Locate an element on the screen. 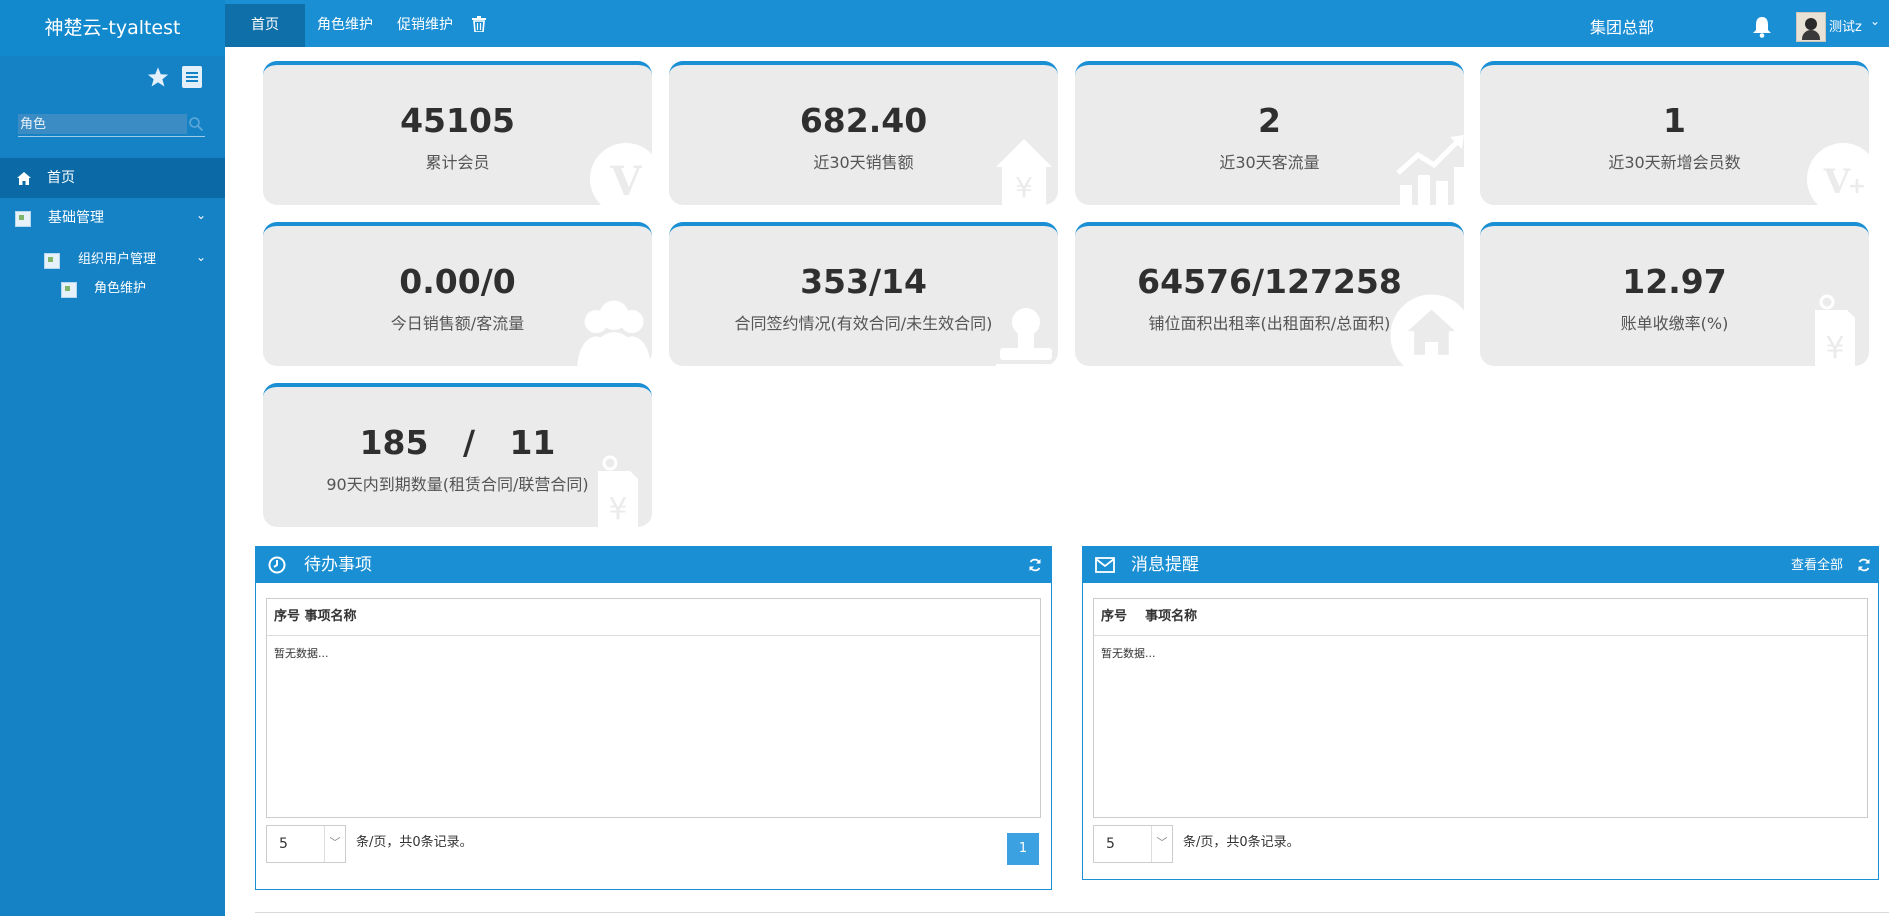  bell-icon is located at coordinates (1762, 27).